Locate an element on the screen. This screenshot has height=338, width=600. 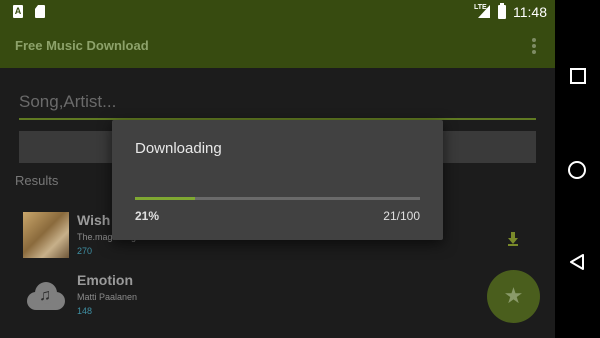
song-title: Emotion is located at coordinates (105, 280).